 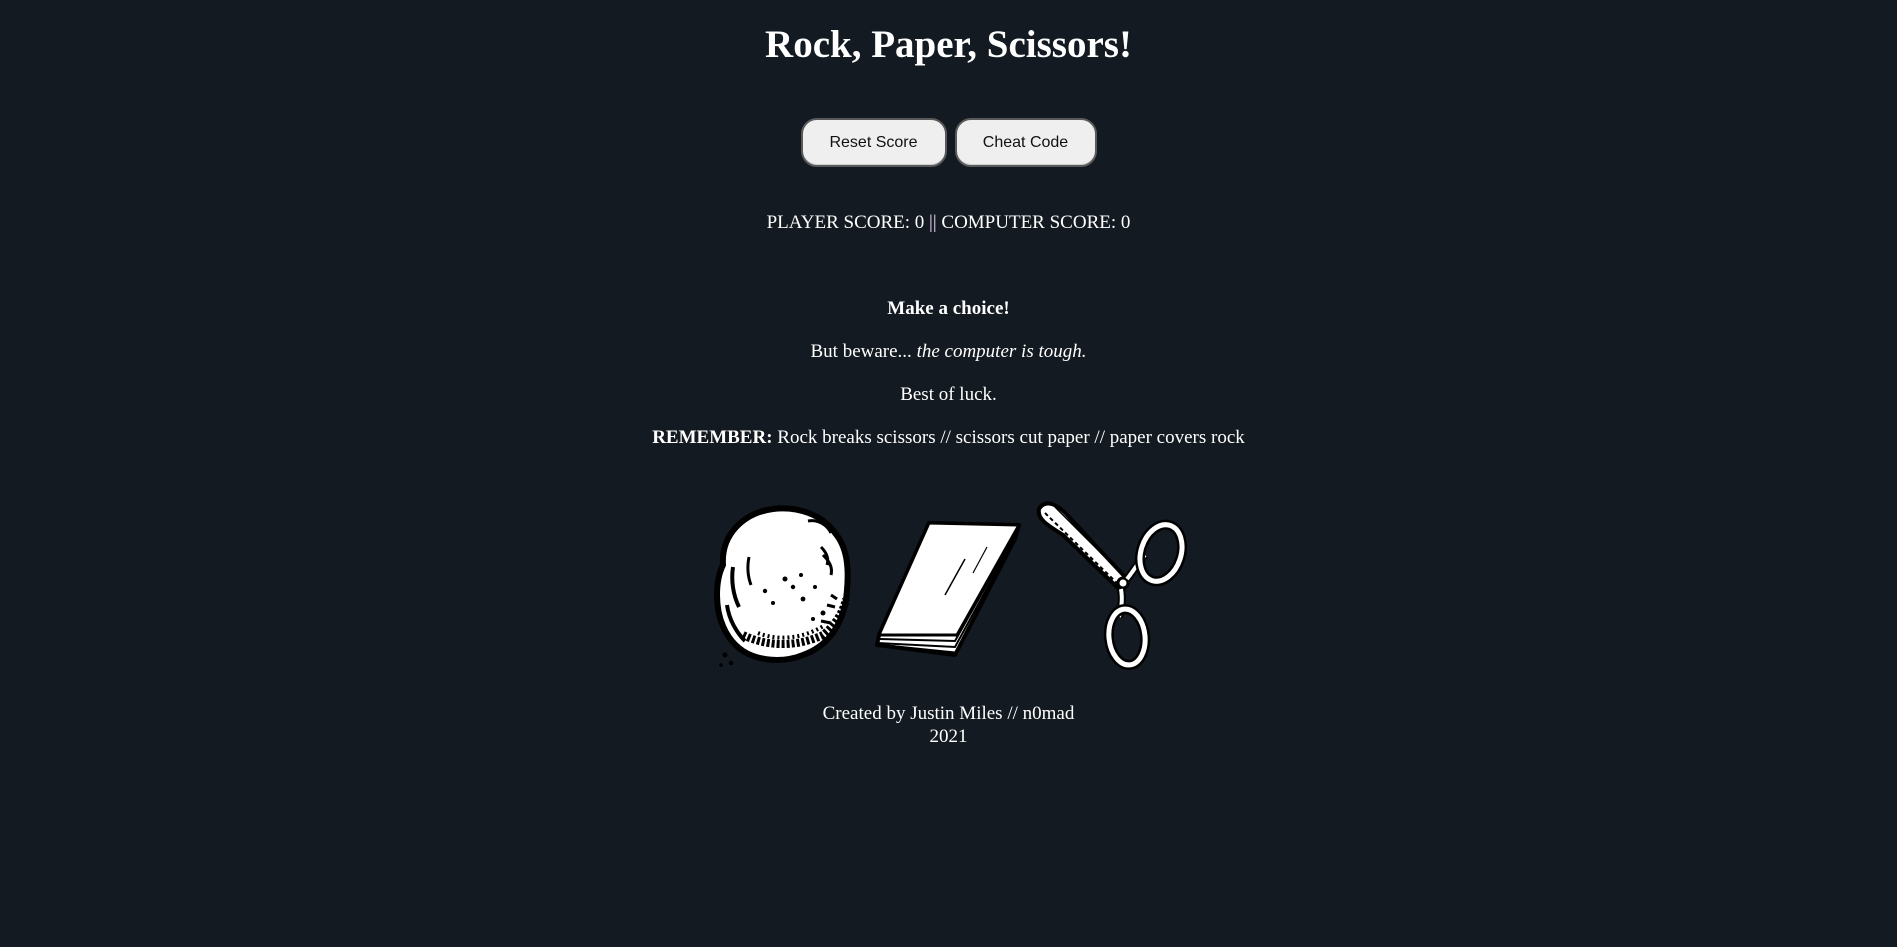 I want to click on cheat-code-button: Cheat Code, so click(x=1025, y=142).